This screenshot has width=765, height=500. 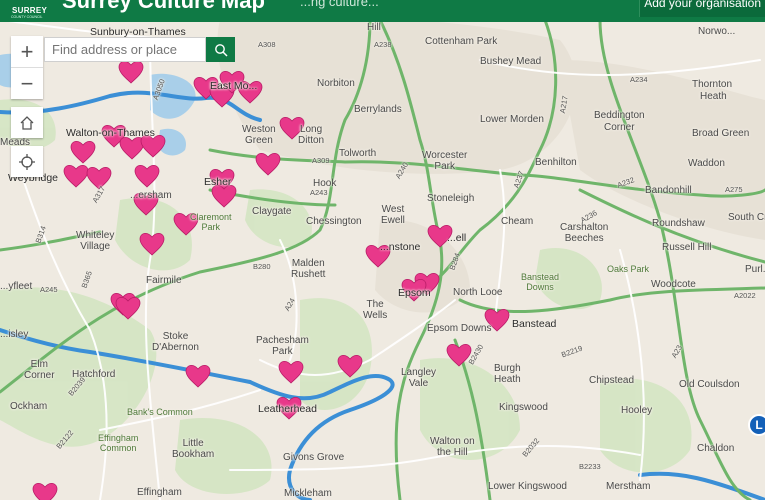 I want to click on home-button, so click(x=27, y=122).